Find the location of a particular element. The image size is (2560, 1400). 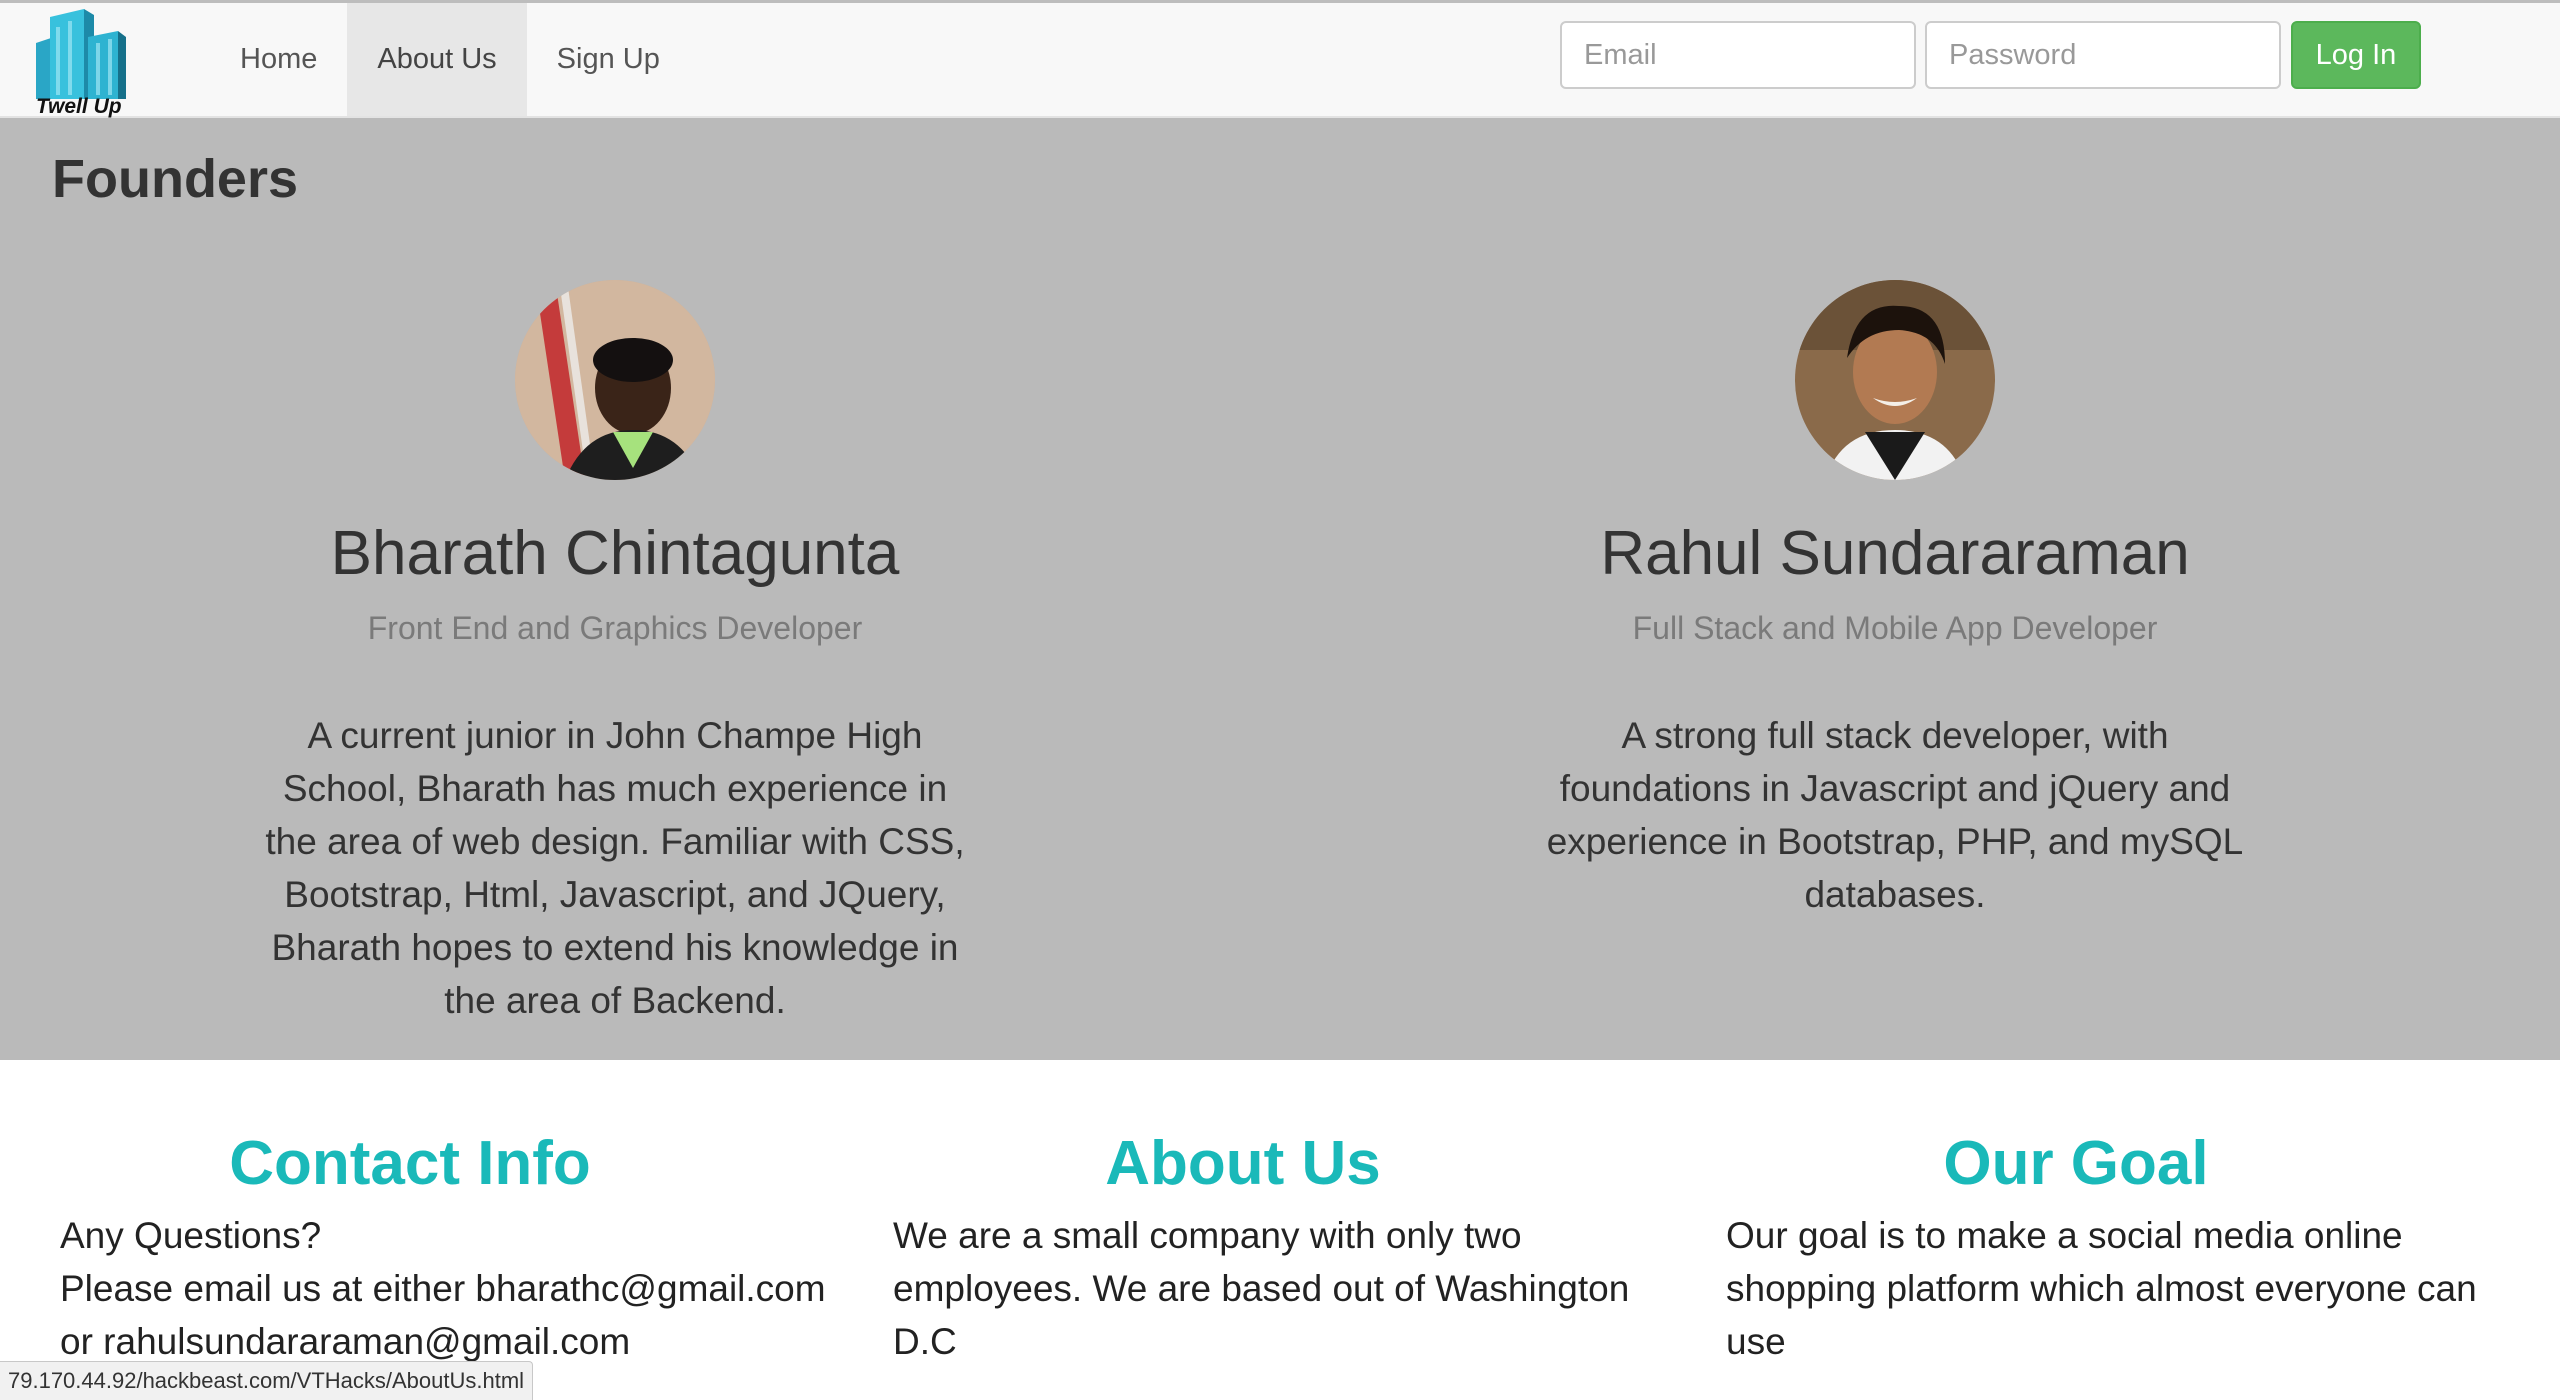

nav-links: Home About Us Sign Up is located at coordinates (450, 59).